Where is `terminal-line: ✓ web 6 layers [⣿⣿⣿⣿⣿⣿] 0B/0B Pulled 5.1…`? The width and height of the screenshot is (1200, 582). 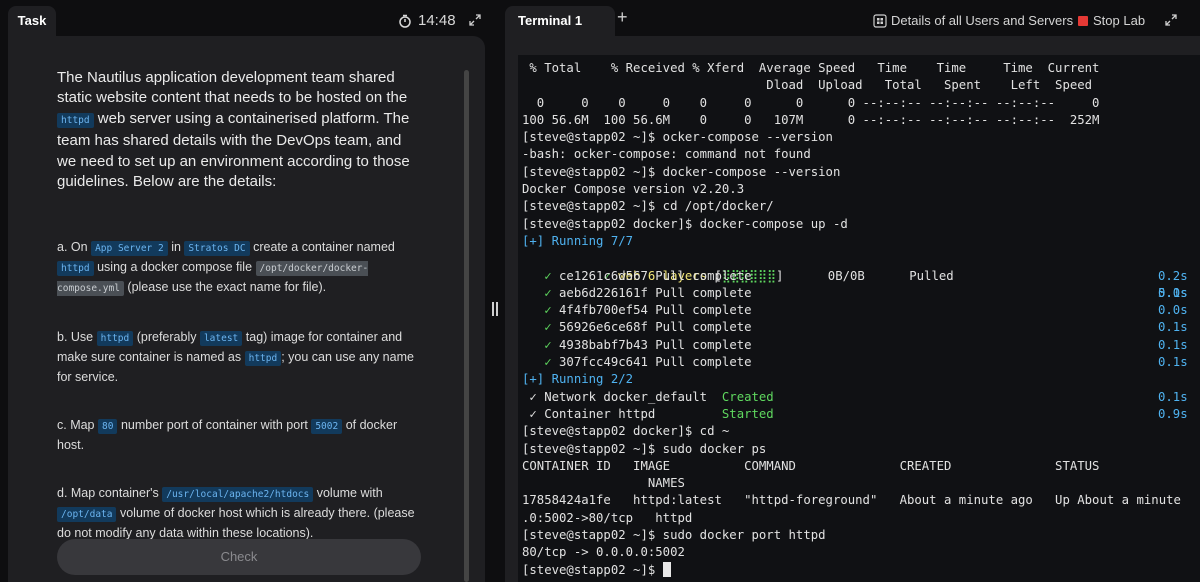
terminal-line: ✓ web 6 layers [⣿⣿⣿⣿⣿⣿] 0B/0B Pulled 5.1… is located at coordinates (892, 284).